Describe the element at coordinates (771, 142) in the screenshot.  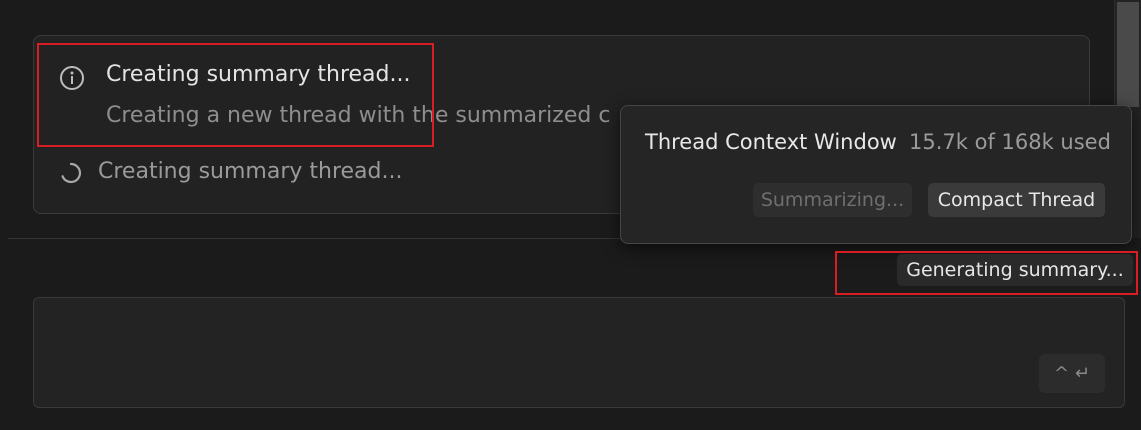
I see `popup-title: Thread Context Window` at that location.